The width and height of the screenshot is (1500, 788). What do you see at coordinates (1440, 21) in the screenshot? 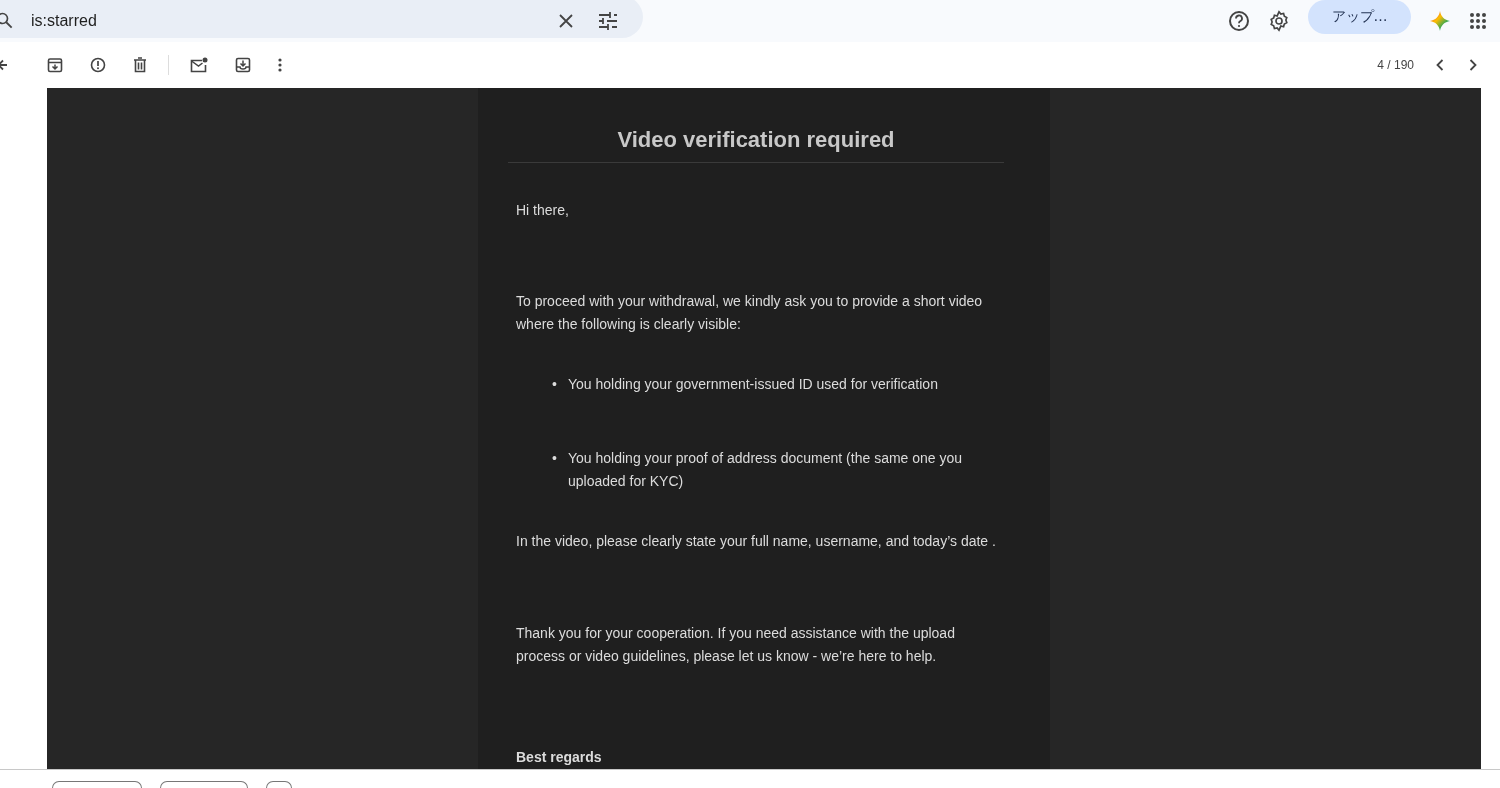
I see `sparkle-icon` at bounding box center [1440, 21].